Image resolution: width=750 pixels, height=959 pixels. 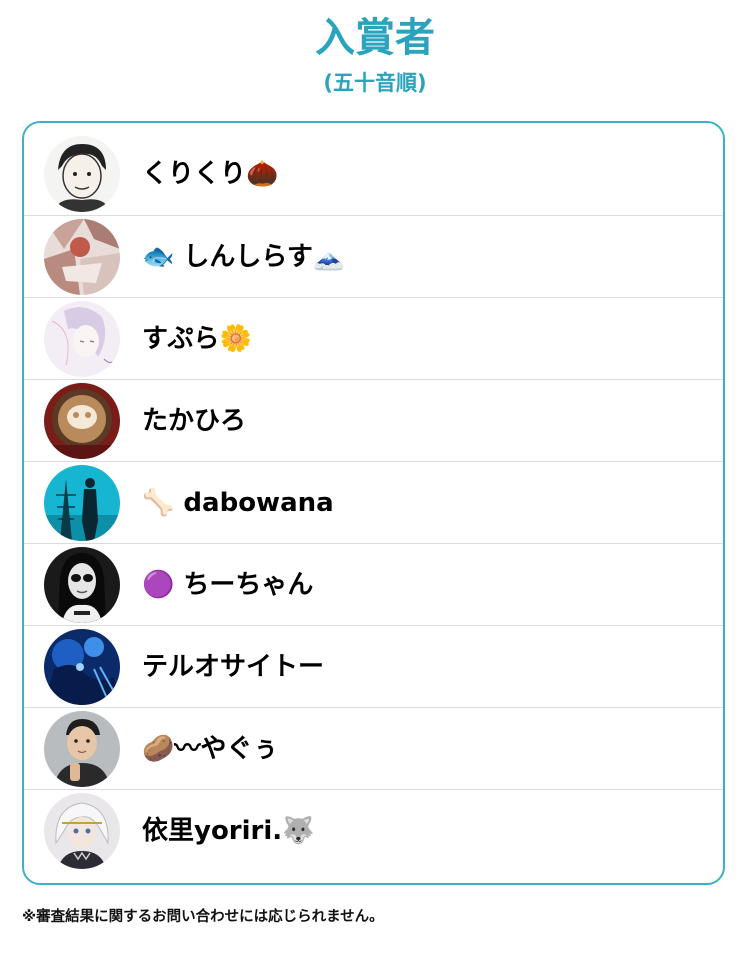 What do you see at coordinates (373, 748) in the screenshot?
I see `winner-row: 🥔〰やぐぅ` at bounding box center [373, 748].